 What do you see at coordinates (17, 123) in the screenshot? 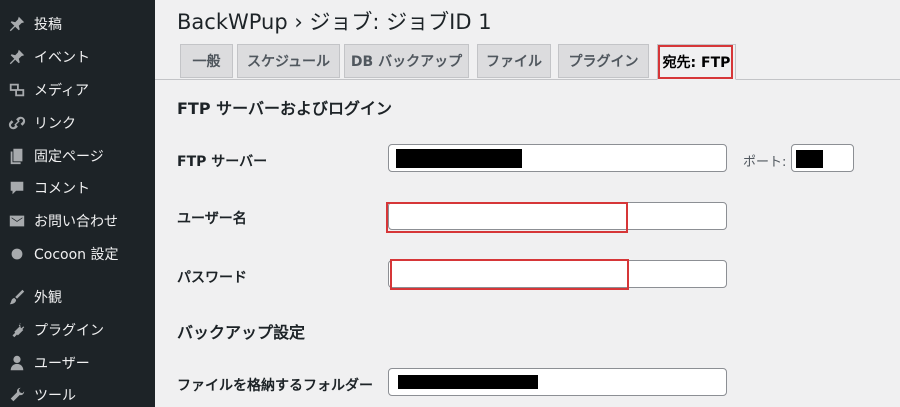
I see `link-icon` at bounding box center [17, 123].